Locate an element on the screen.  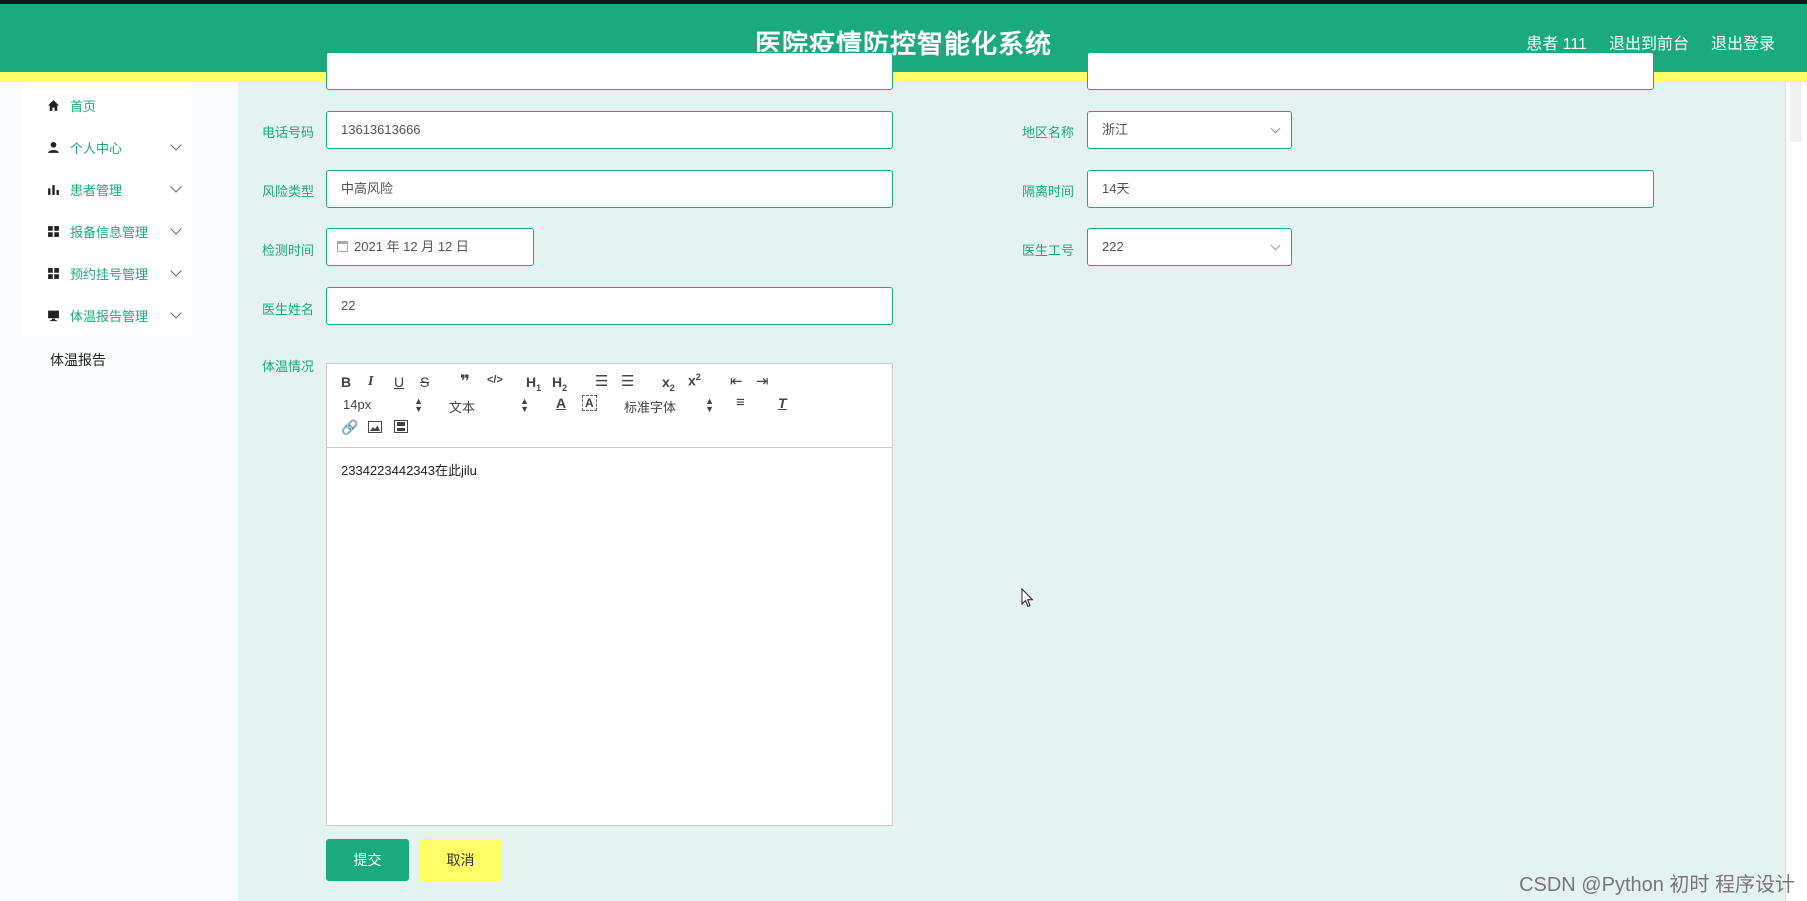
sidebar-item-label: 报备信息管理 is located at coordinates (109, 232).